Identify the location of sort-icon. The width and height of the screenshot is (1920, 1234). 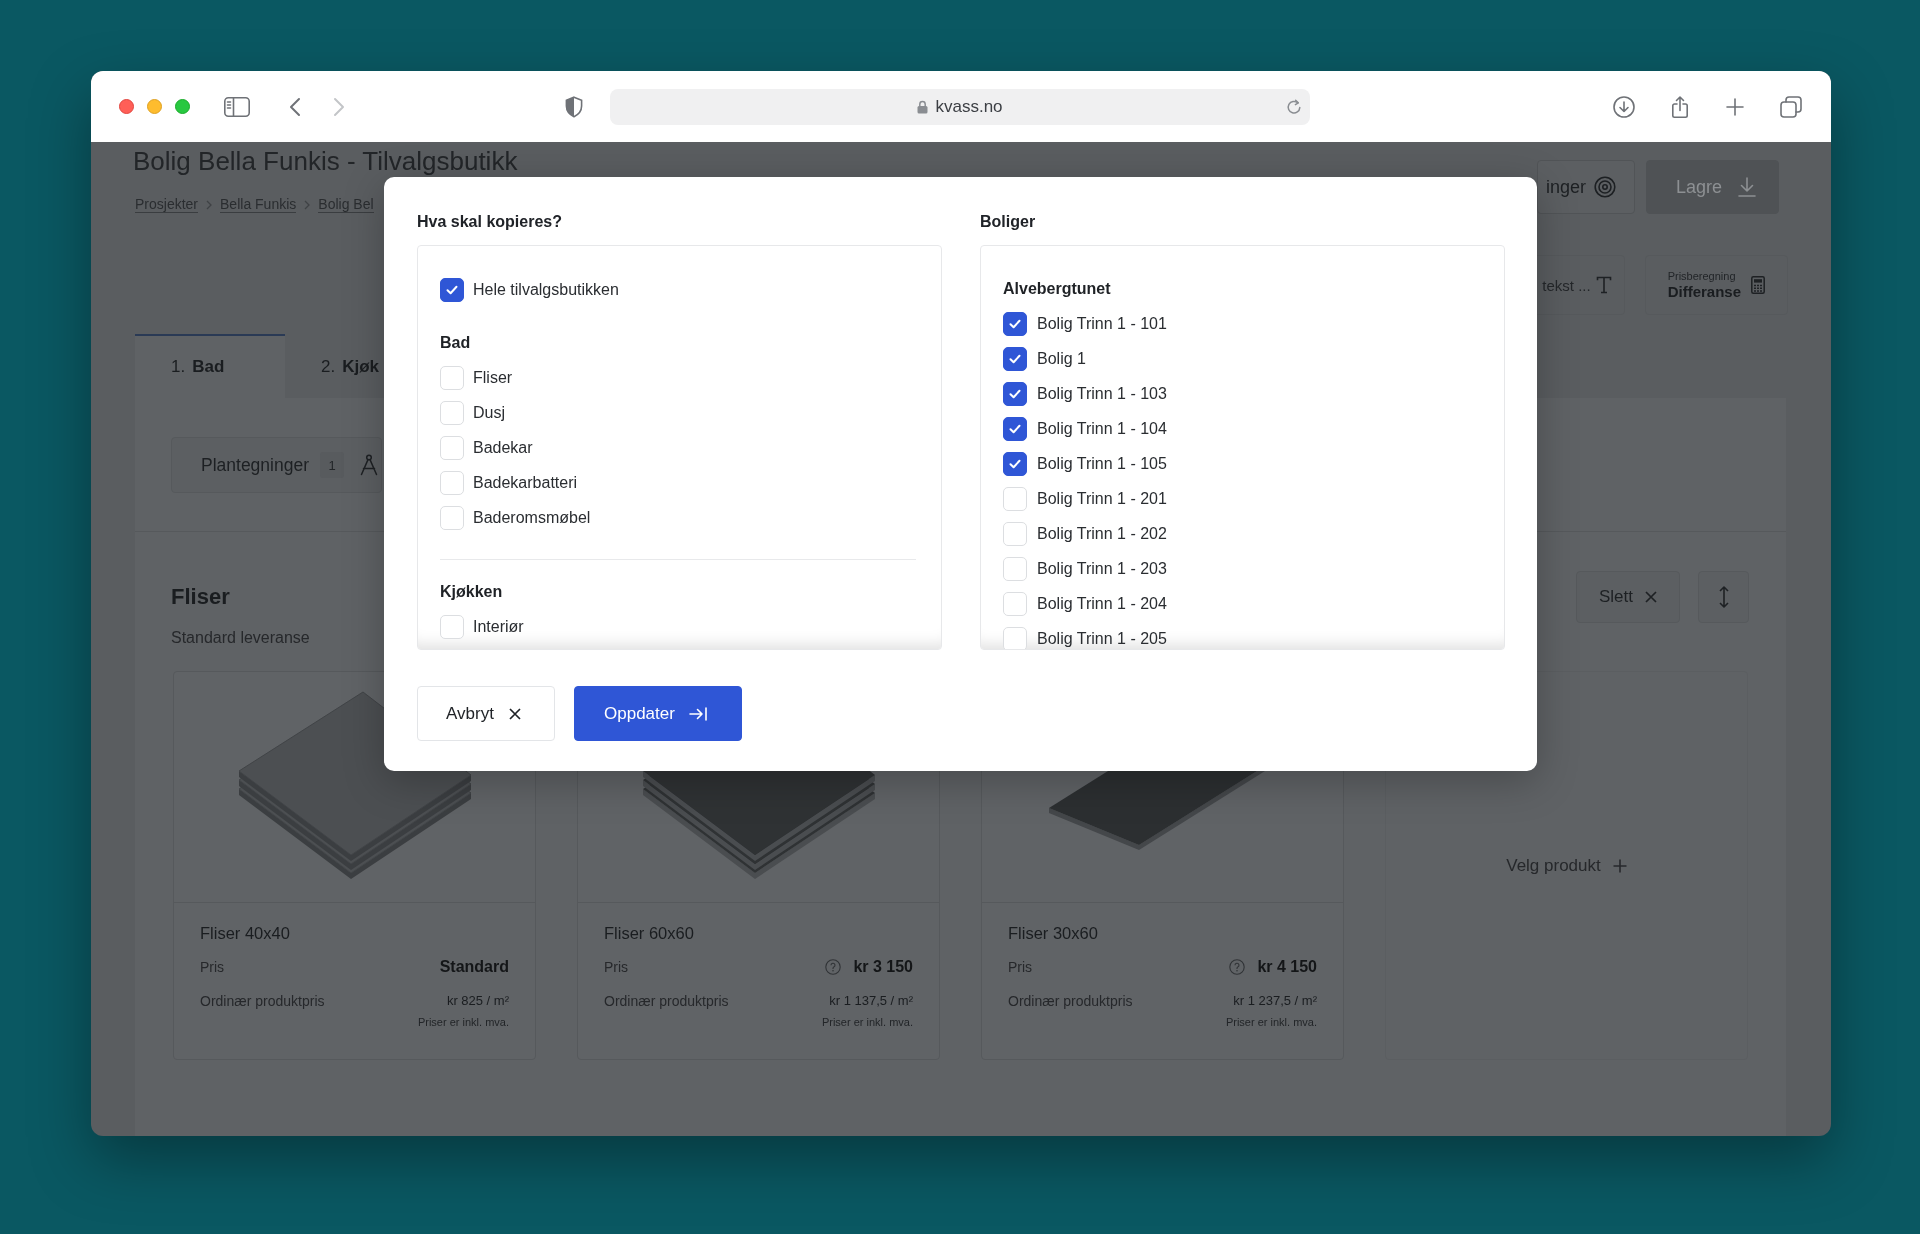
(1723, 597).